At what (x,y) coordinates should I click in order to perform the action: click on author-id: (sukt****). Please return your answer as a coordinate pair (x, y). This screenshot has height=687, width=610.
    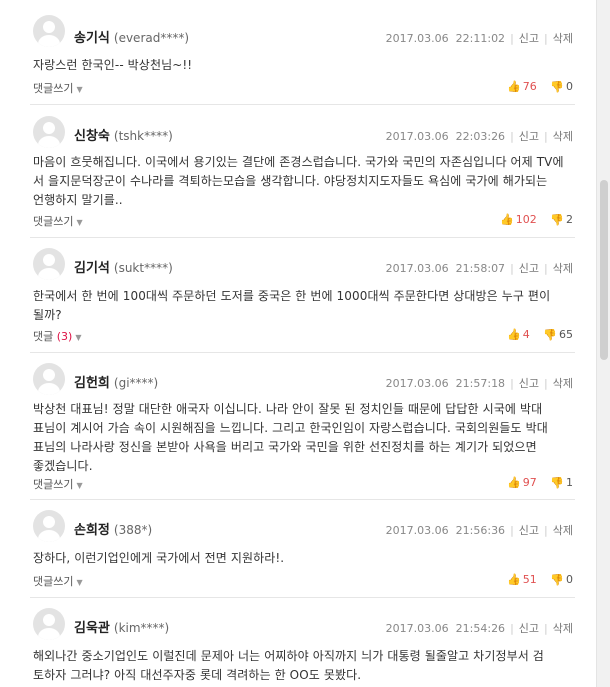
    Looking at the image, I should click on (143, 268).